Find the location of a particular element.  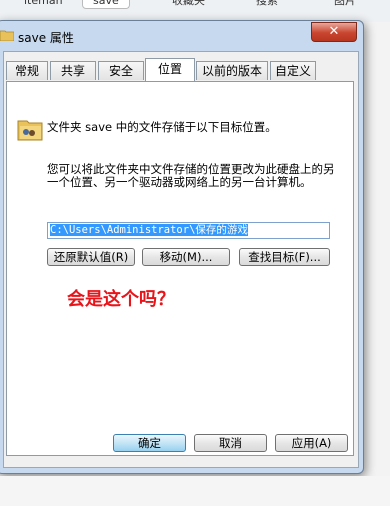

browser-tab: iteman is located at coordinates (43, 4).